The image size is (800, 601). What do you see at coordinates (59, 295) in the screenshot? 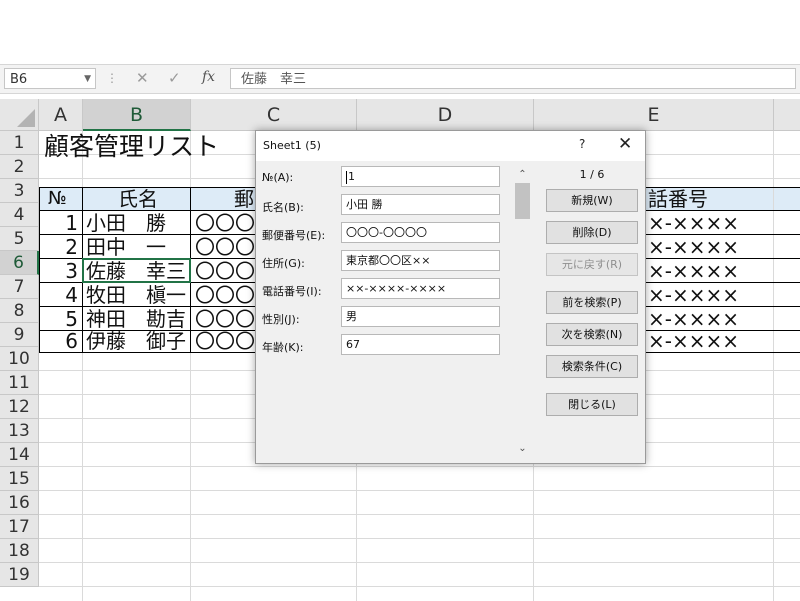
I see `record-no: 4` at bounding box center [59, 295].